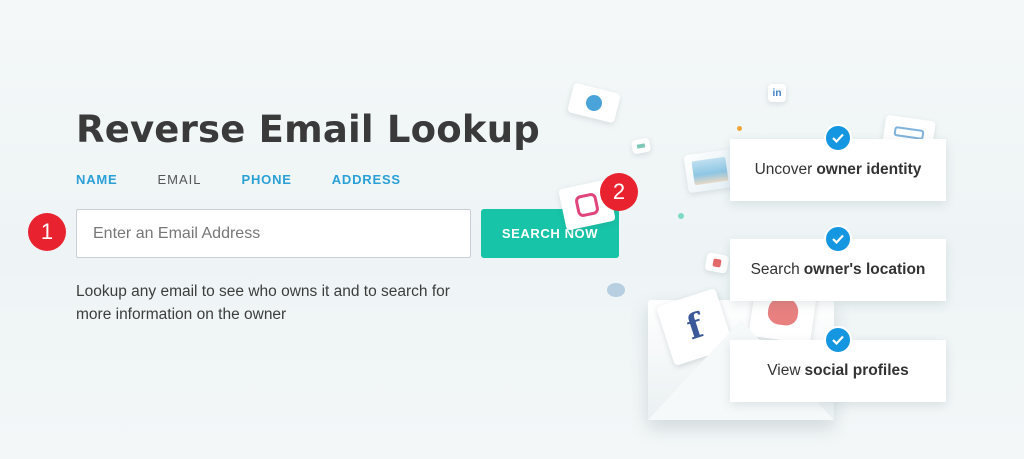 The width and height of the screenshot is (1024, 459). I want to click on tab-name: NAME, so click(96, 179).